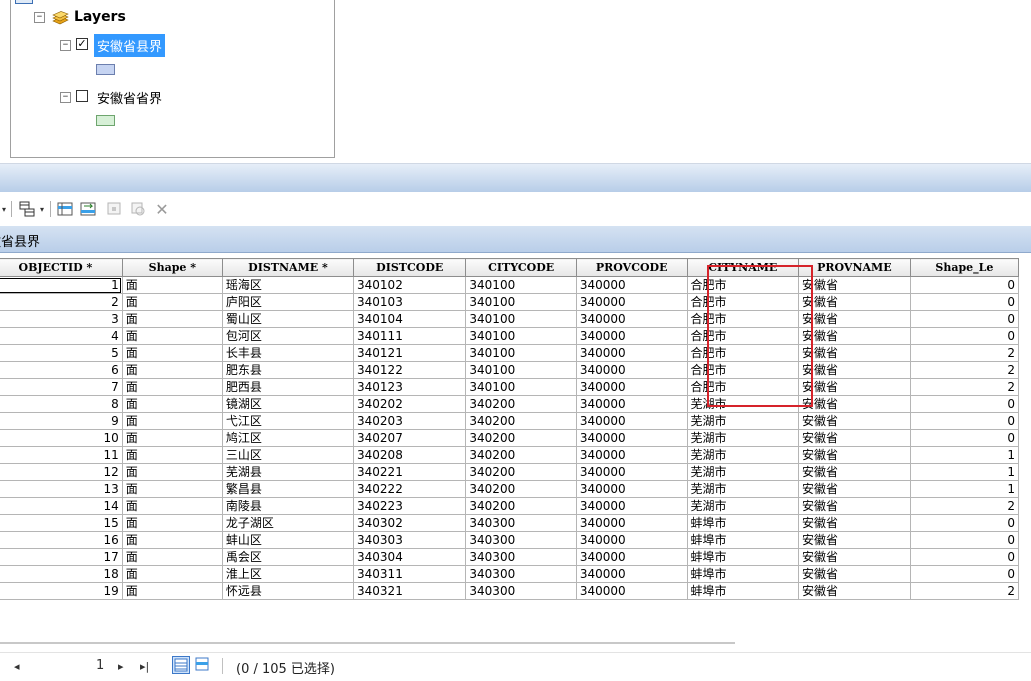  I want to click on table-cell: 9, so click(61, 421).